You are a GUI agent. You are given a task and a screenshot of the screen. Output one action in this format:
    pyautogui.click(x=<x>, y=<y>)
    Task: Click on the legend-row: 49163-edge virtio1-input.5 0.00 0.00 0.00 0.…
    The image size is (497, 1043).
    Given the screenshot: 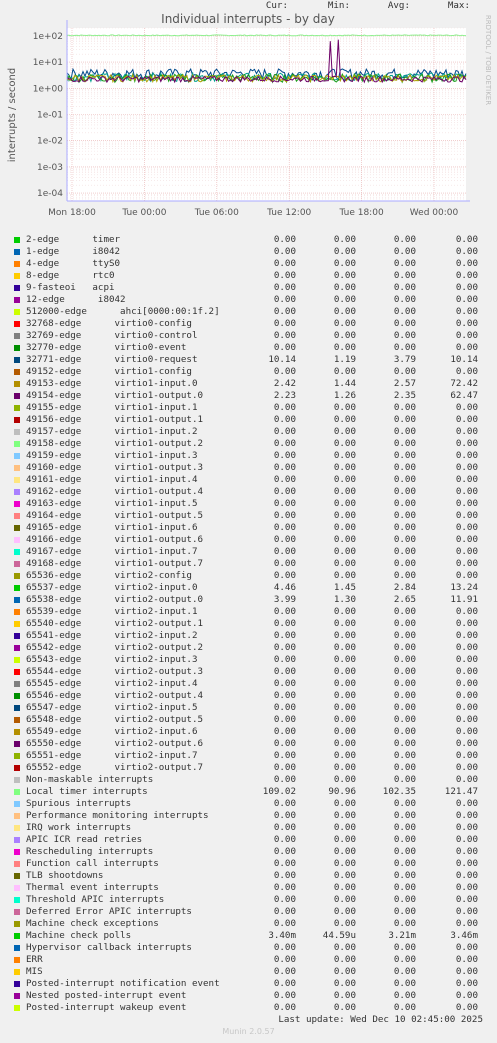 What is the action you would take?
    pyautogui.click(x=248, y=504)
    